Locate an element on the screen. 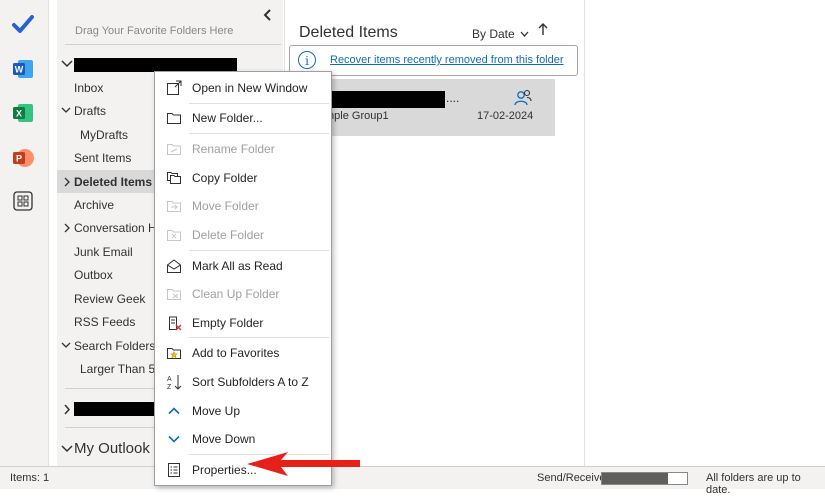 Image resolution: width=825 pixels, height=496 pixels. new-window-icon is located at coordinates (174, 87).